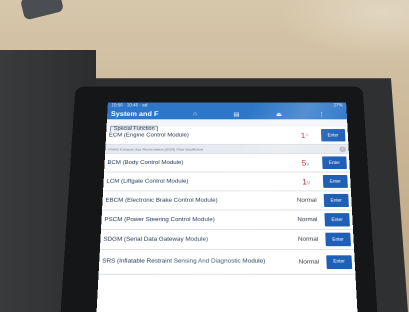 This screenshot has height=312, width=409. What do you see at coordinates (147, 181) in the screenshot?
I see `module-name: LCM (Liftgate Control Module)` at bounding box center [147, 181].